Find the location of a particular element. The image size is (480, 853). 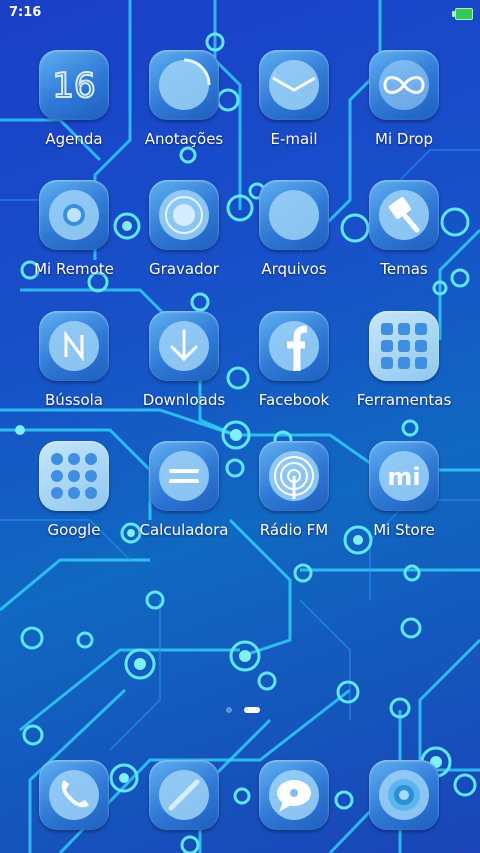

calendar-icon: 16 is located at coordinates (74, 85).